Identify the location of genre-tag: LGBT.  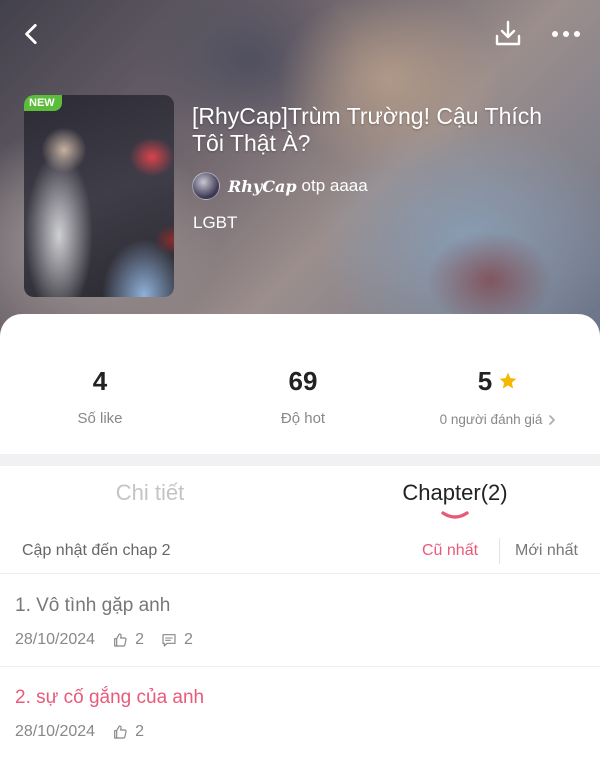
(215, 223).